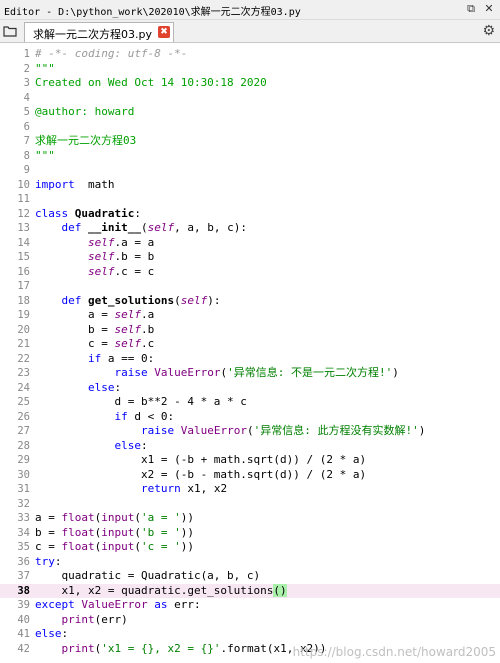 This screenshot has width=500, height=663. I want to click on code-text: print(err), so click(81, 620).